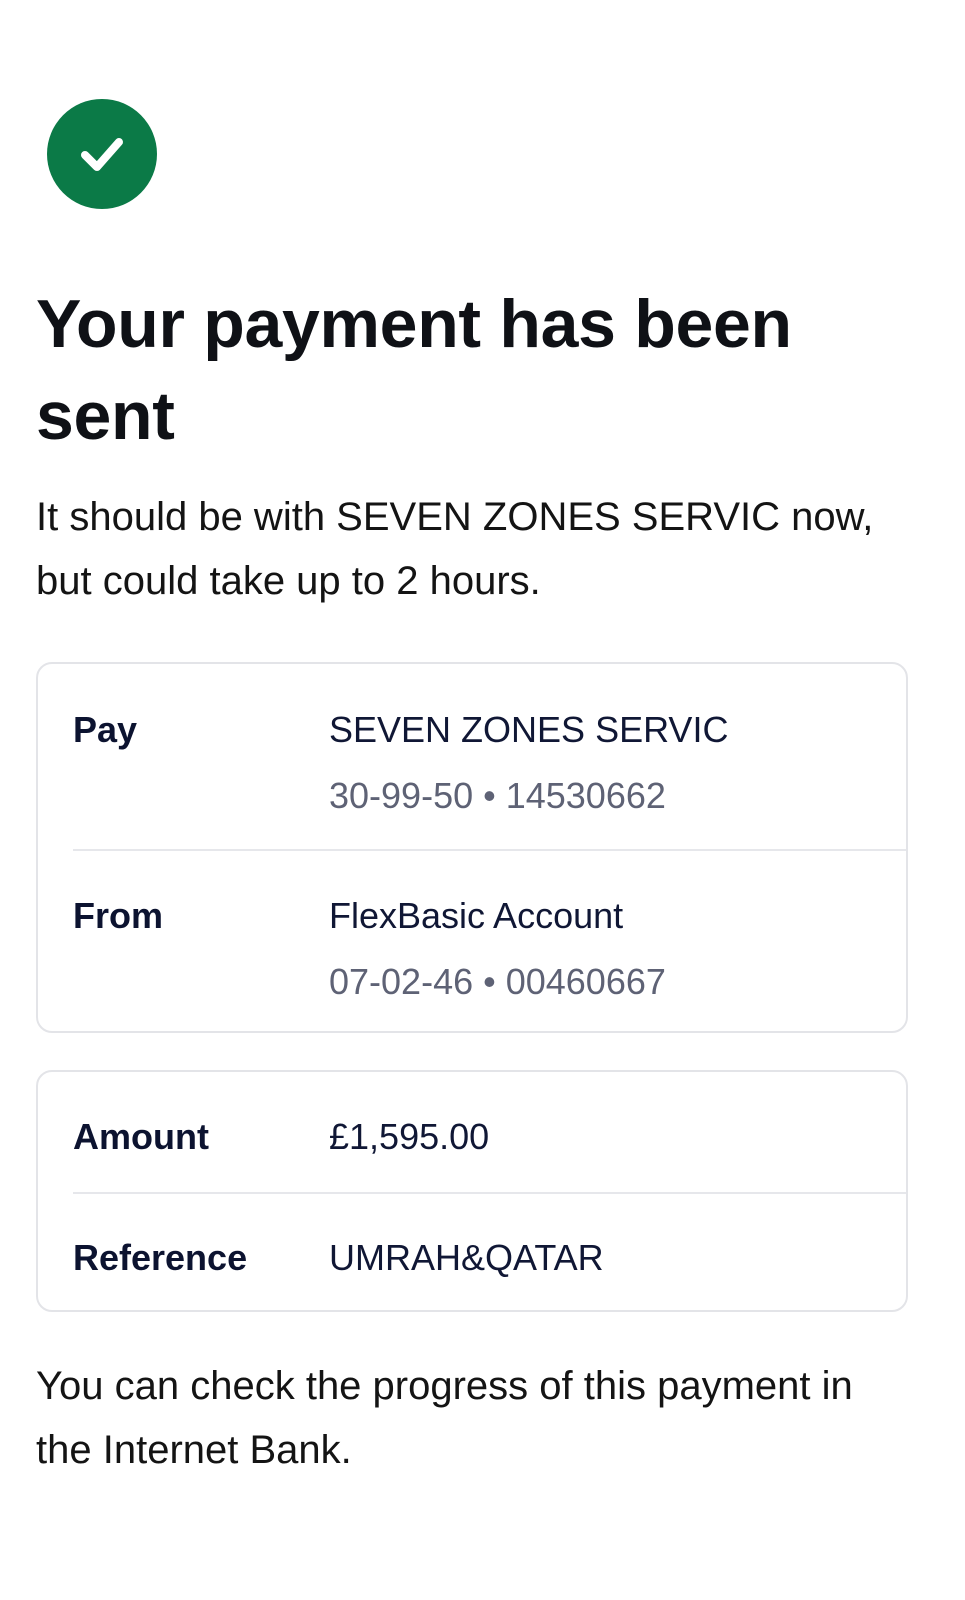  Describe the element at coordinates (105, 729) in the screenshot. I see `pay-label: Pay` at that location.